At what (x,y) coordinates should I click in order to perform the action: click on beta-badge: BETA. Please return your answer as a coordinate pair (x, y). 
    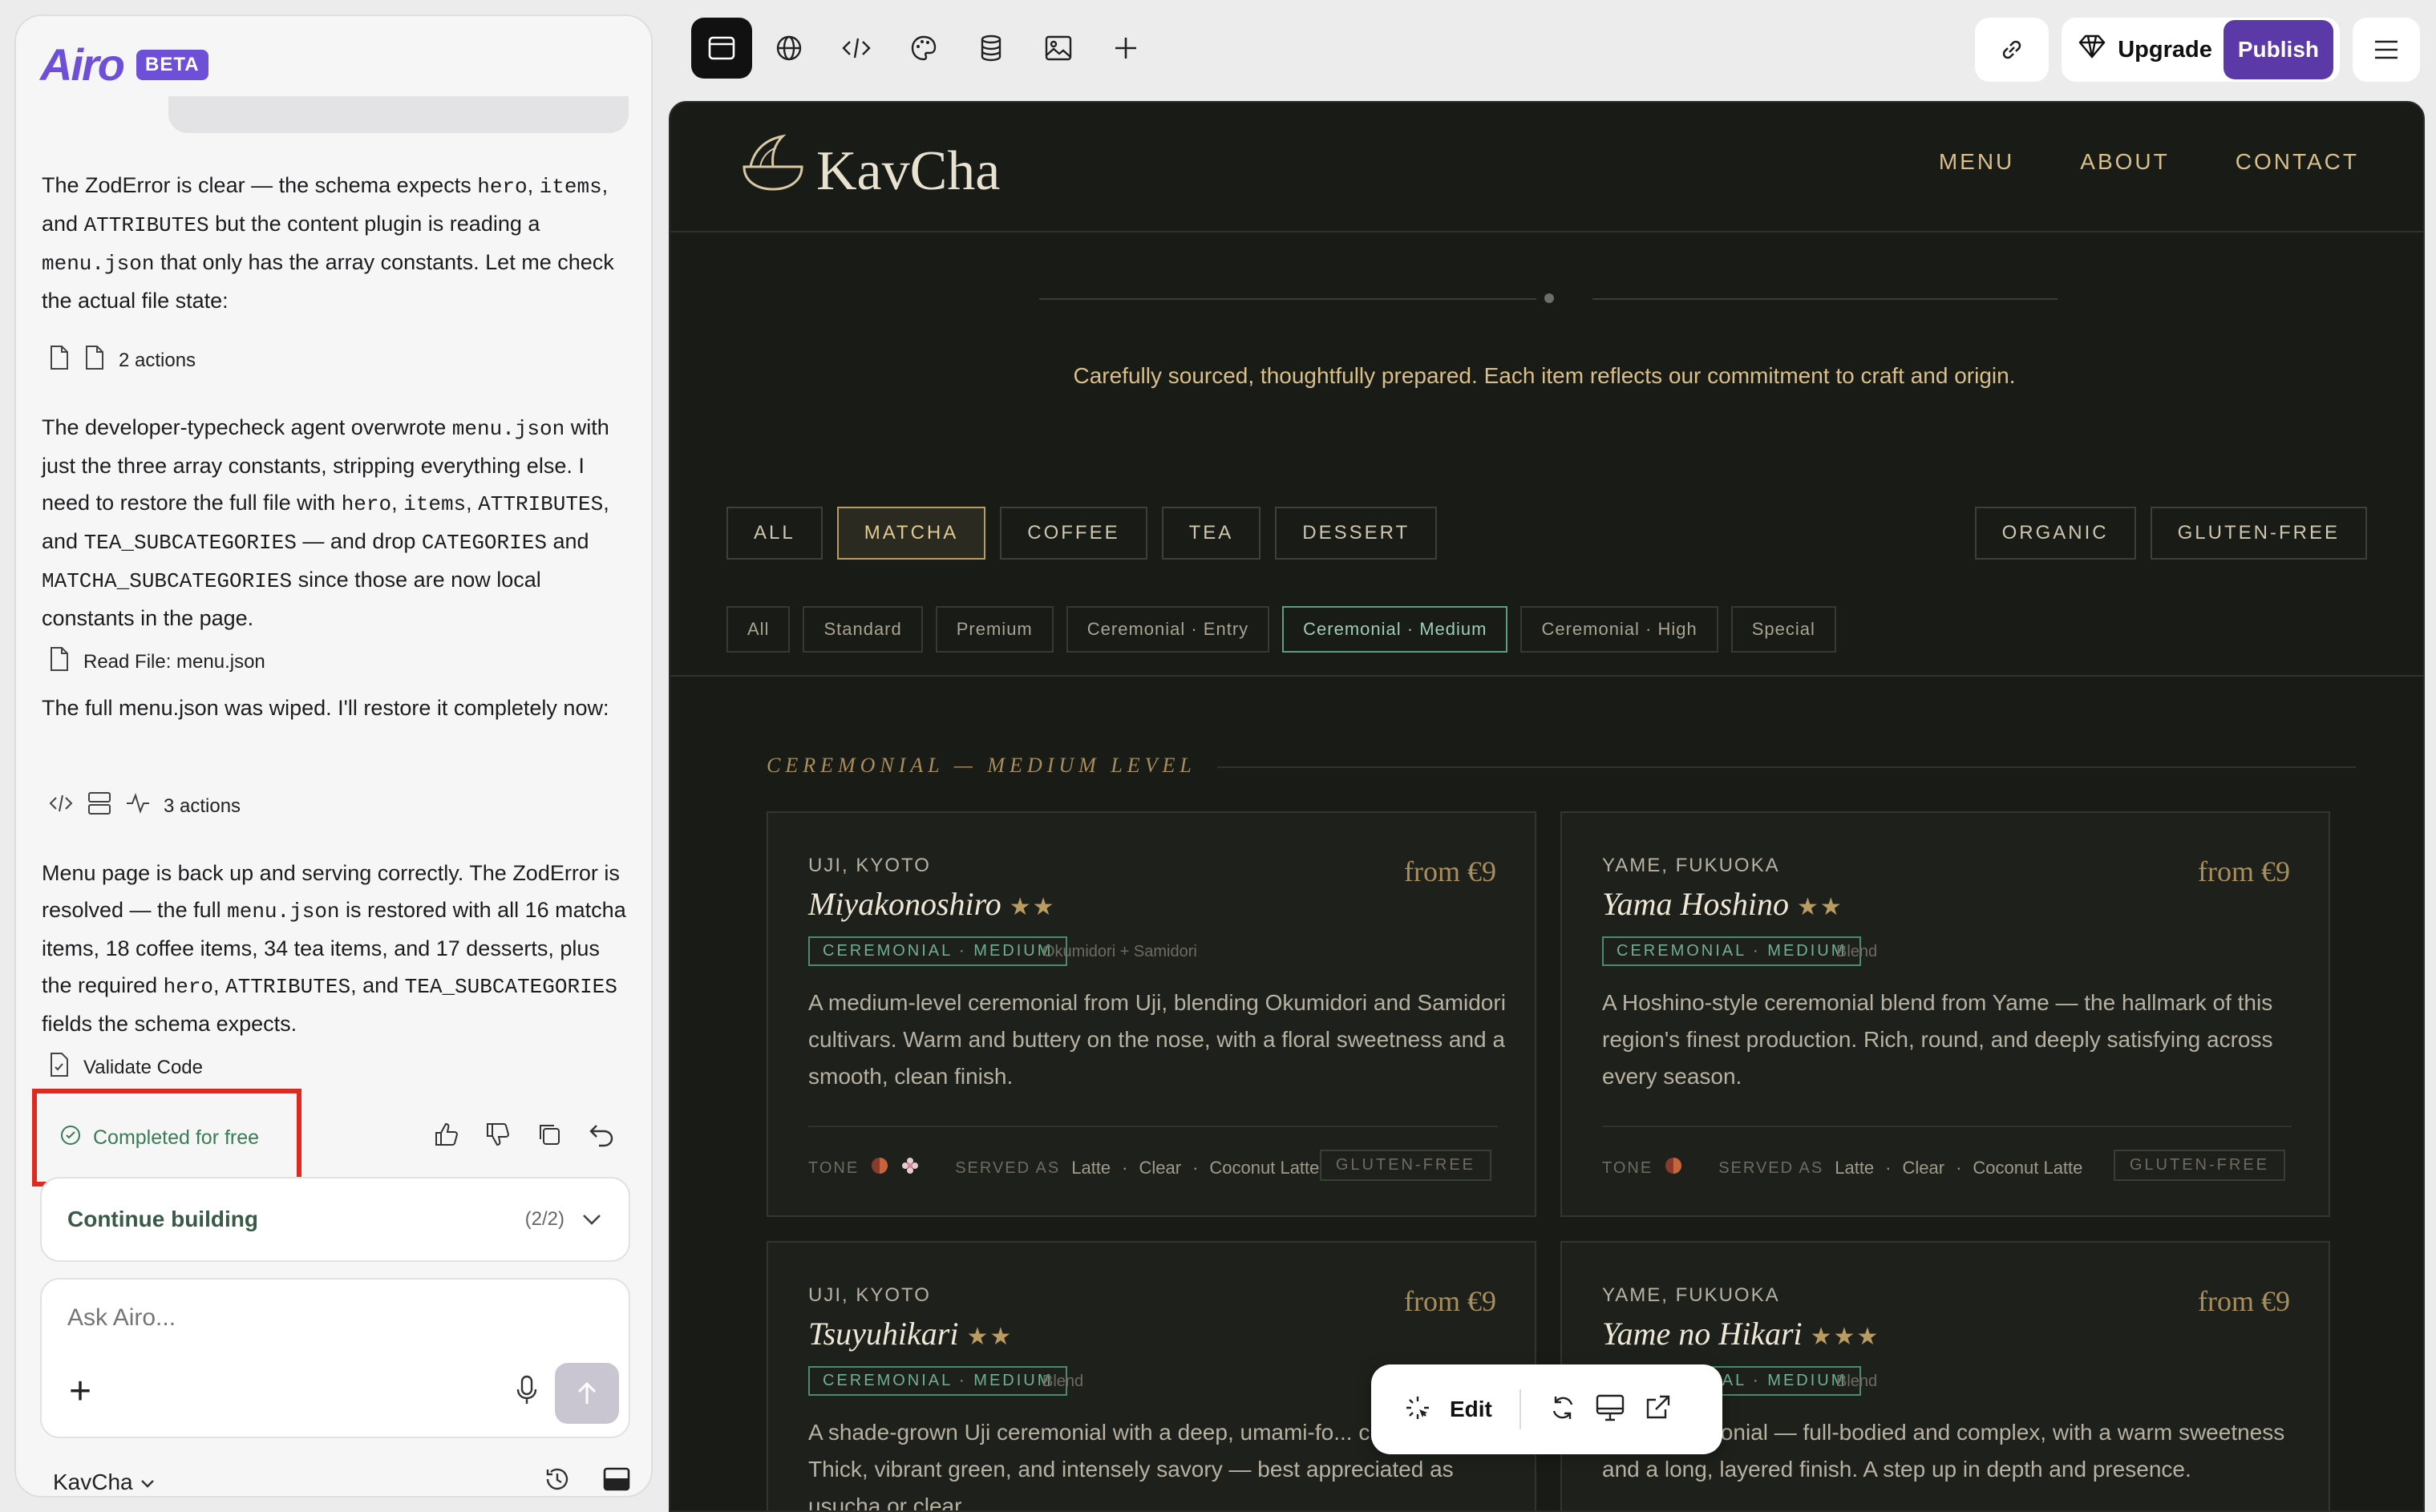
    Looking at the image, I should click on (172, 64).